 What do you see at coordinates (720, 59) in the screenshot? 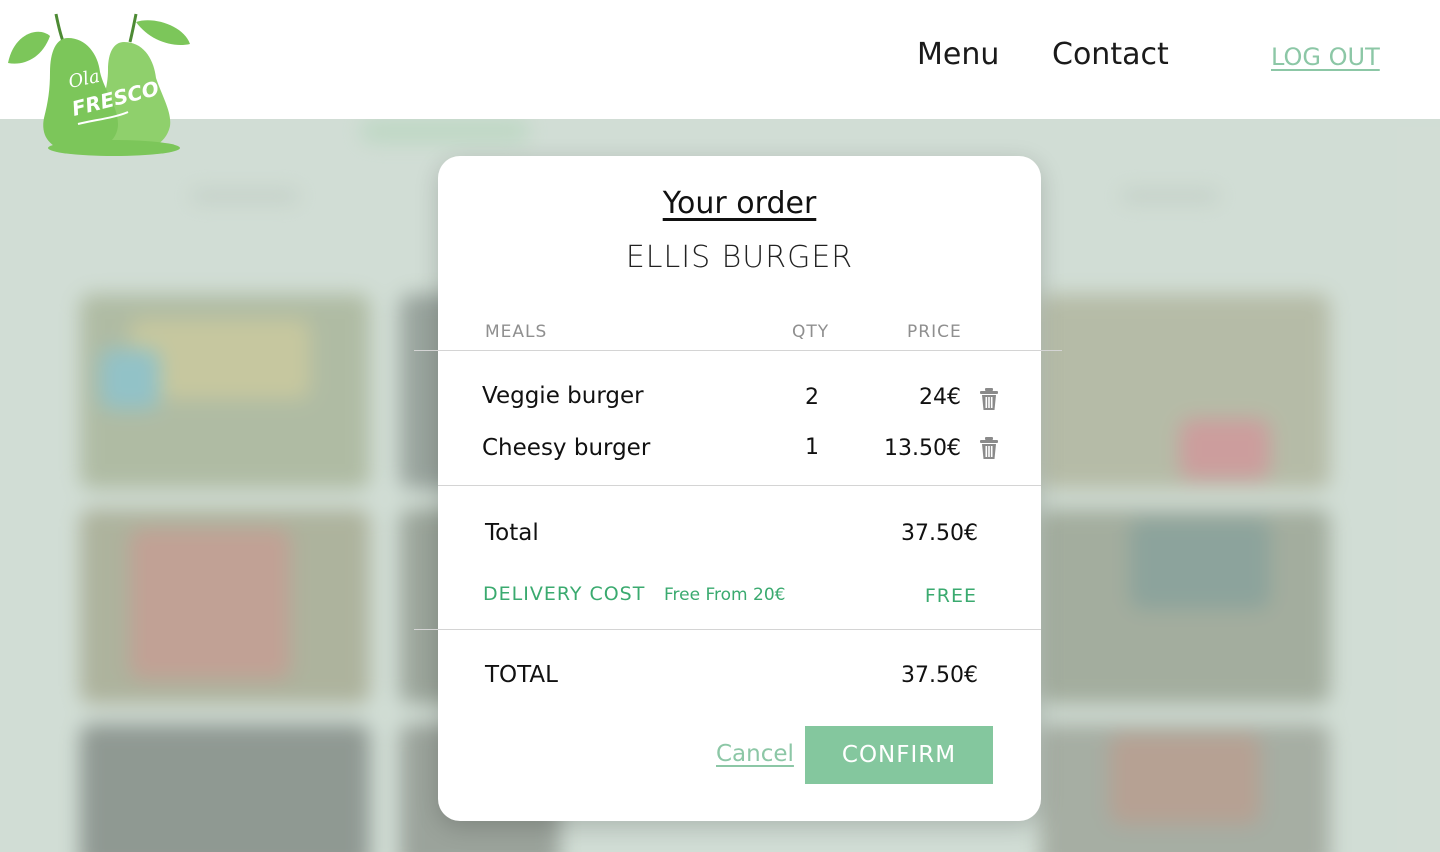
I see `top-bar: Menu Contact LOG OUT` at bounding box center [720, 59].